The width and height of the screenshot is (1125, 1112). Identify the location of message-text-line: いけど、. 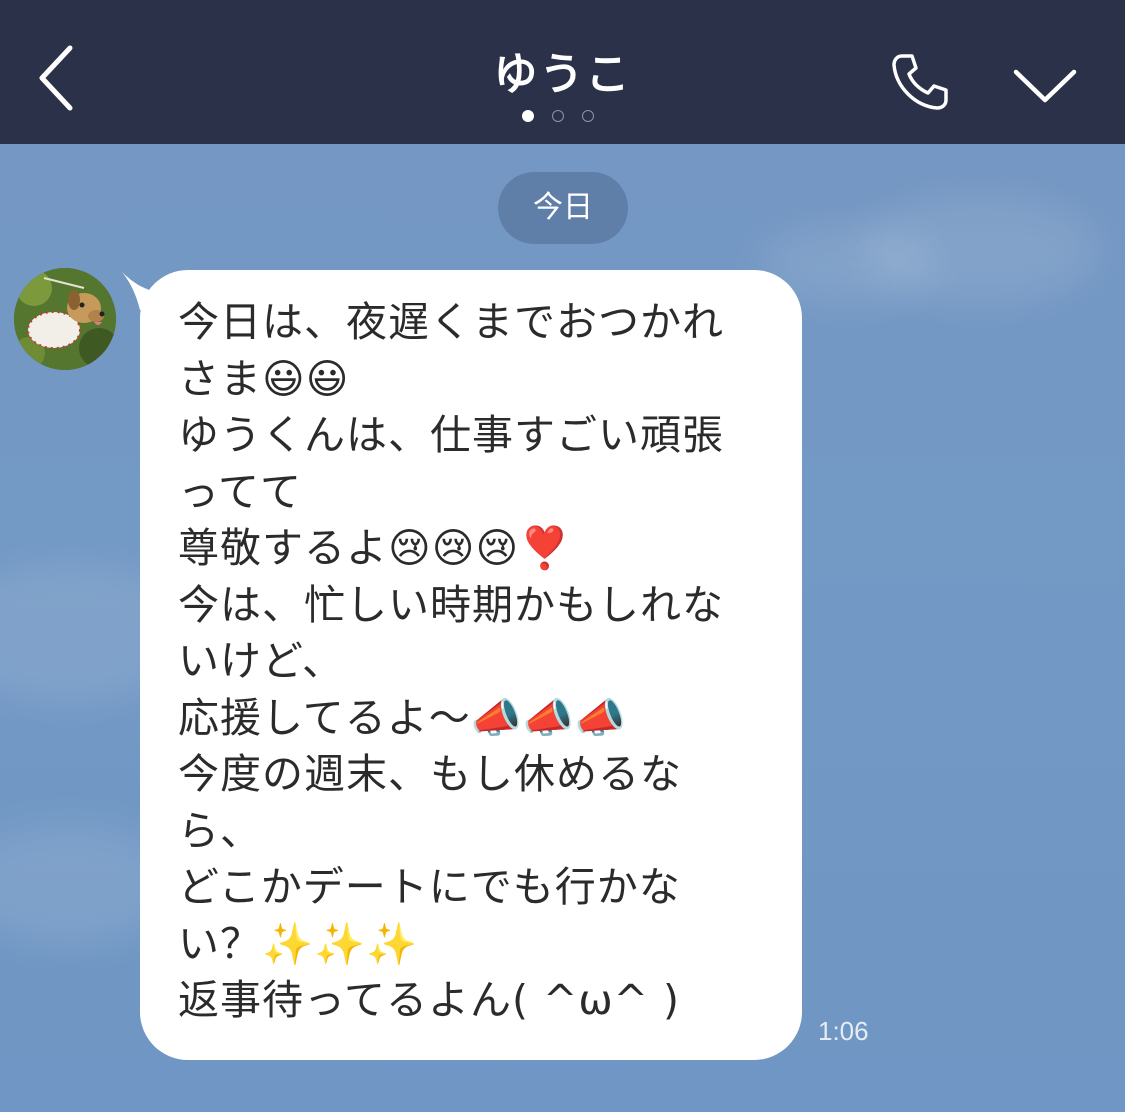
(261, 661).